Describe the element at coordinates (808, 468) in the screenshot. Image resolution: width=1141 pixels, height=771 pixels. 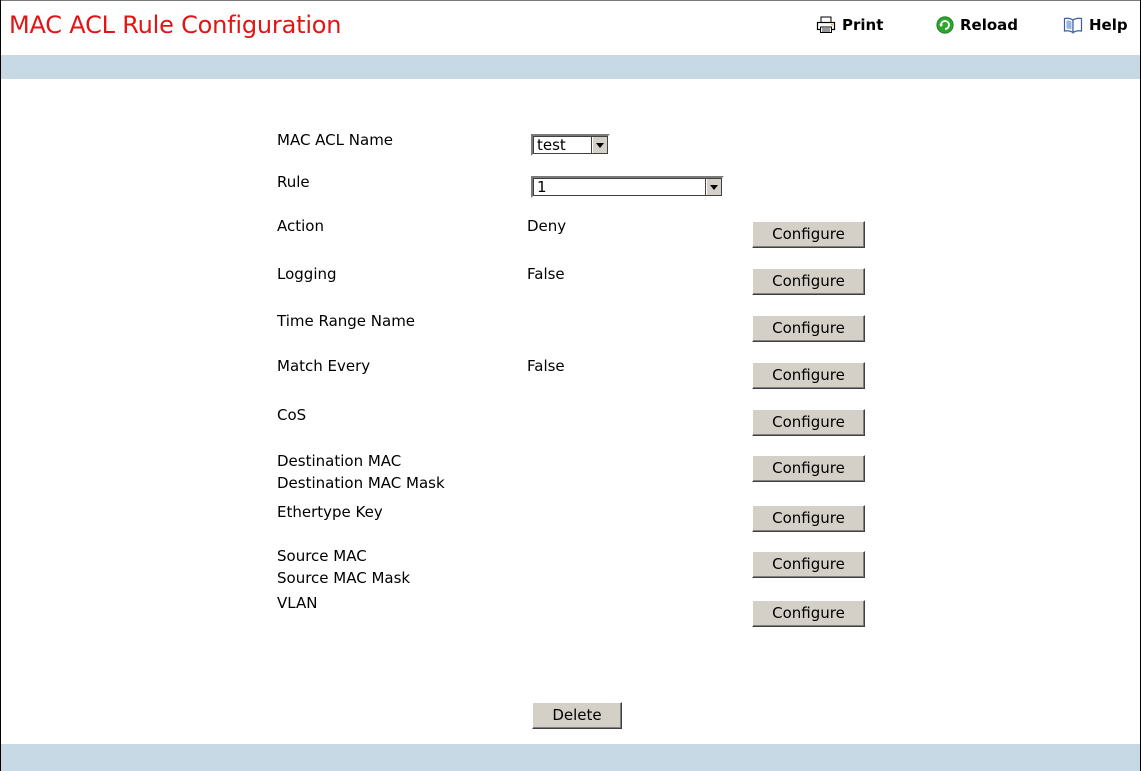
I see `configure-destination-mac-button: Configure` at that location.